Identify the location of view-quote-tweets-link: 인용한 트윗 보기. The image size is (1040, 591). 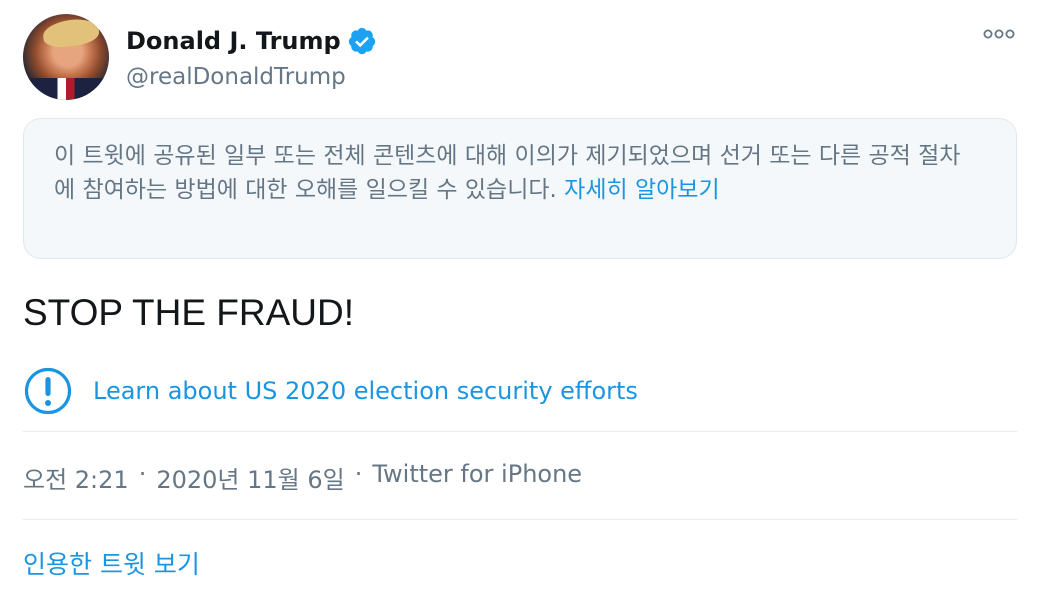
(111, 563).